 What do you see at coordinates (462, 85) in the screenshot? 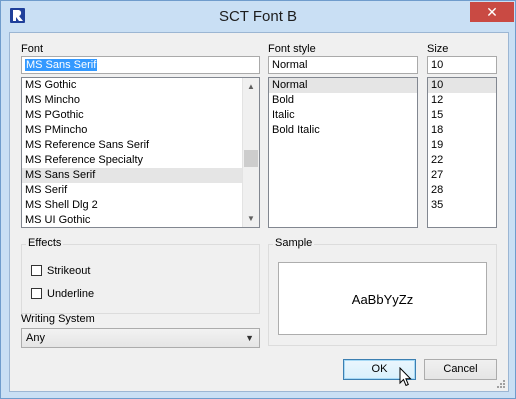
I see `size-list-item: 10` at bounding box center [462, 85].